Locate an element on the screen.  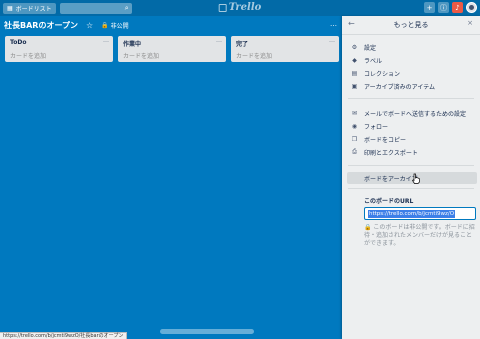
hand-cursor-icon is located at coordinates (416, 178).